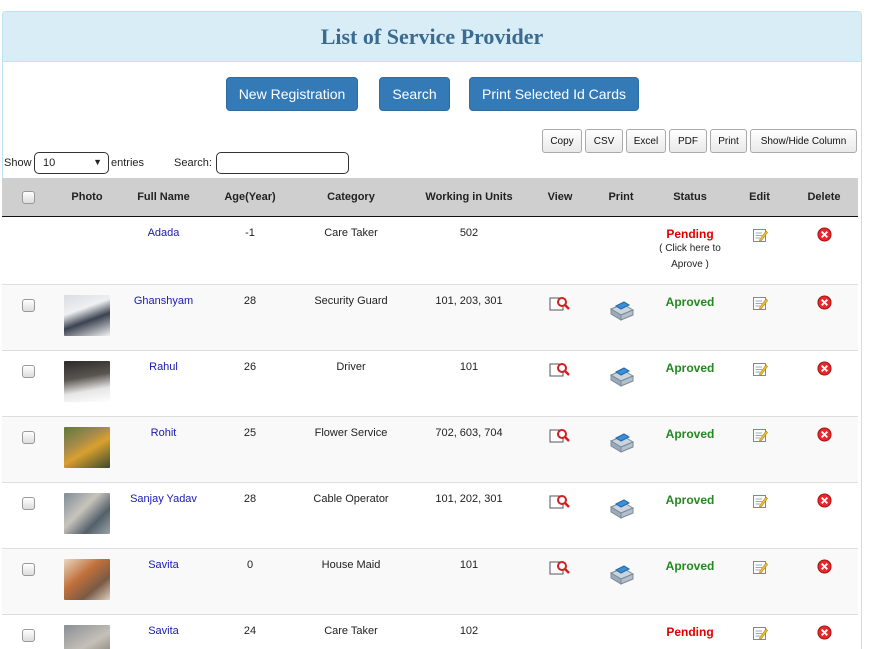 The image size is (873, 649). What do you see at coordinates (690, 265) in the screenshot?
I see `approve-hint-2: Aprove )` at bounding box center [690, 265].